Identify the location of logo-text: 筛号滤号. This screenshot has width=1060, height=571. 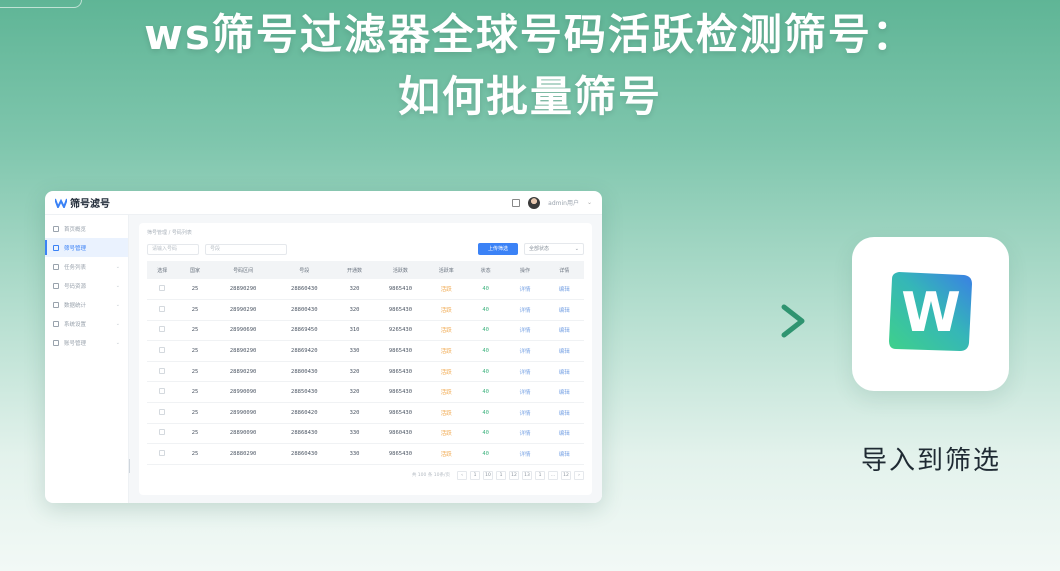
(90, 204).